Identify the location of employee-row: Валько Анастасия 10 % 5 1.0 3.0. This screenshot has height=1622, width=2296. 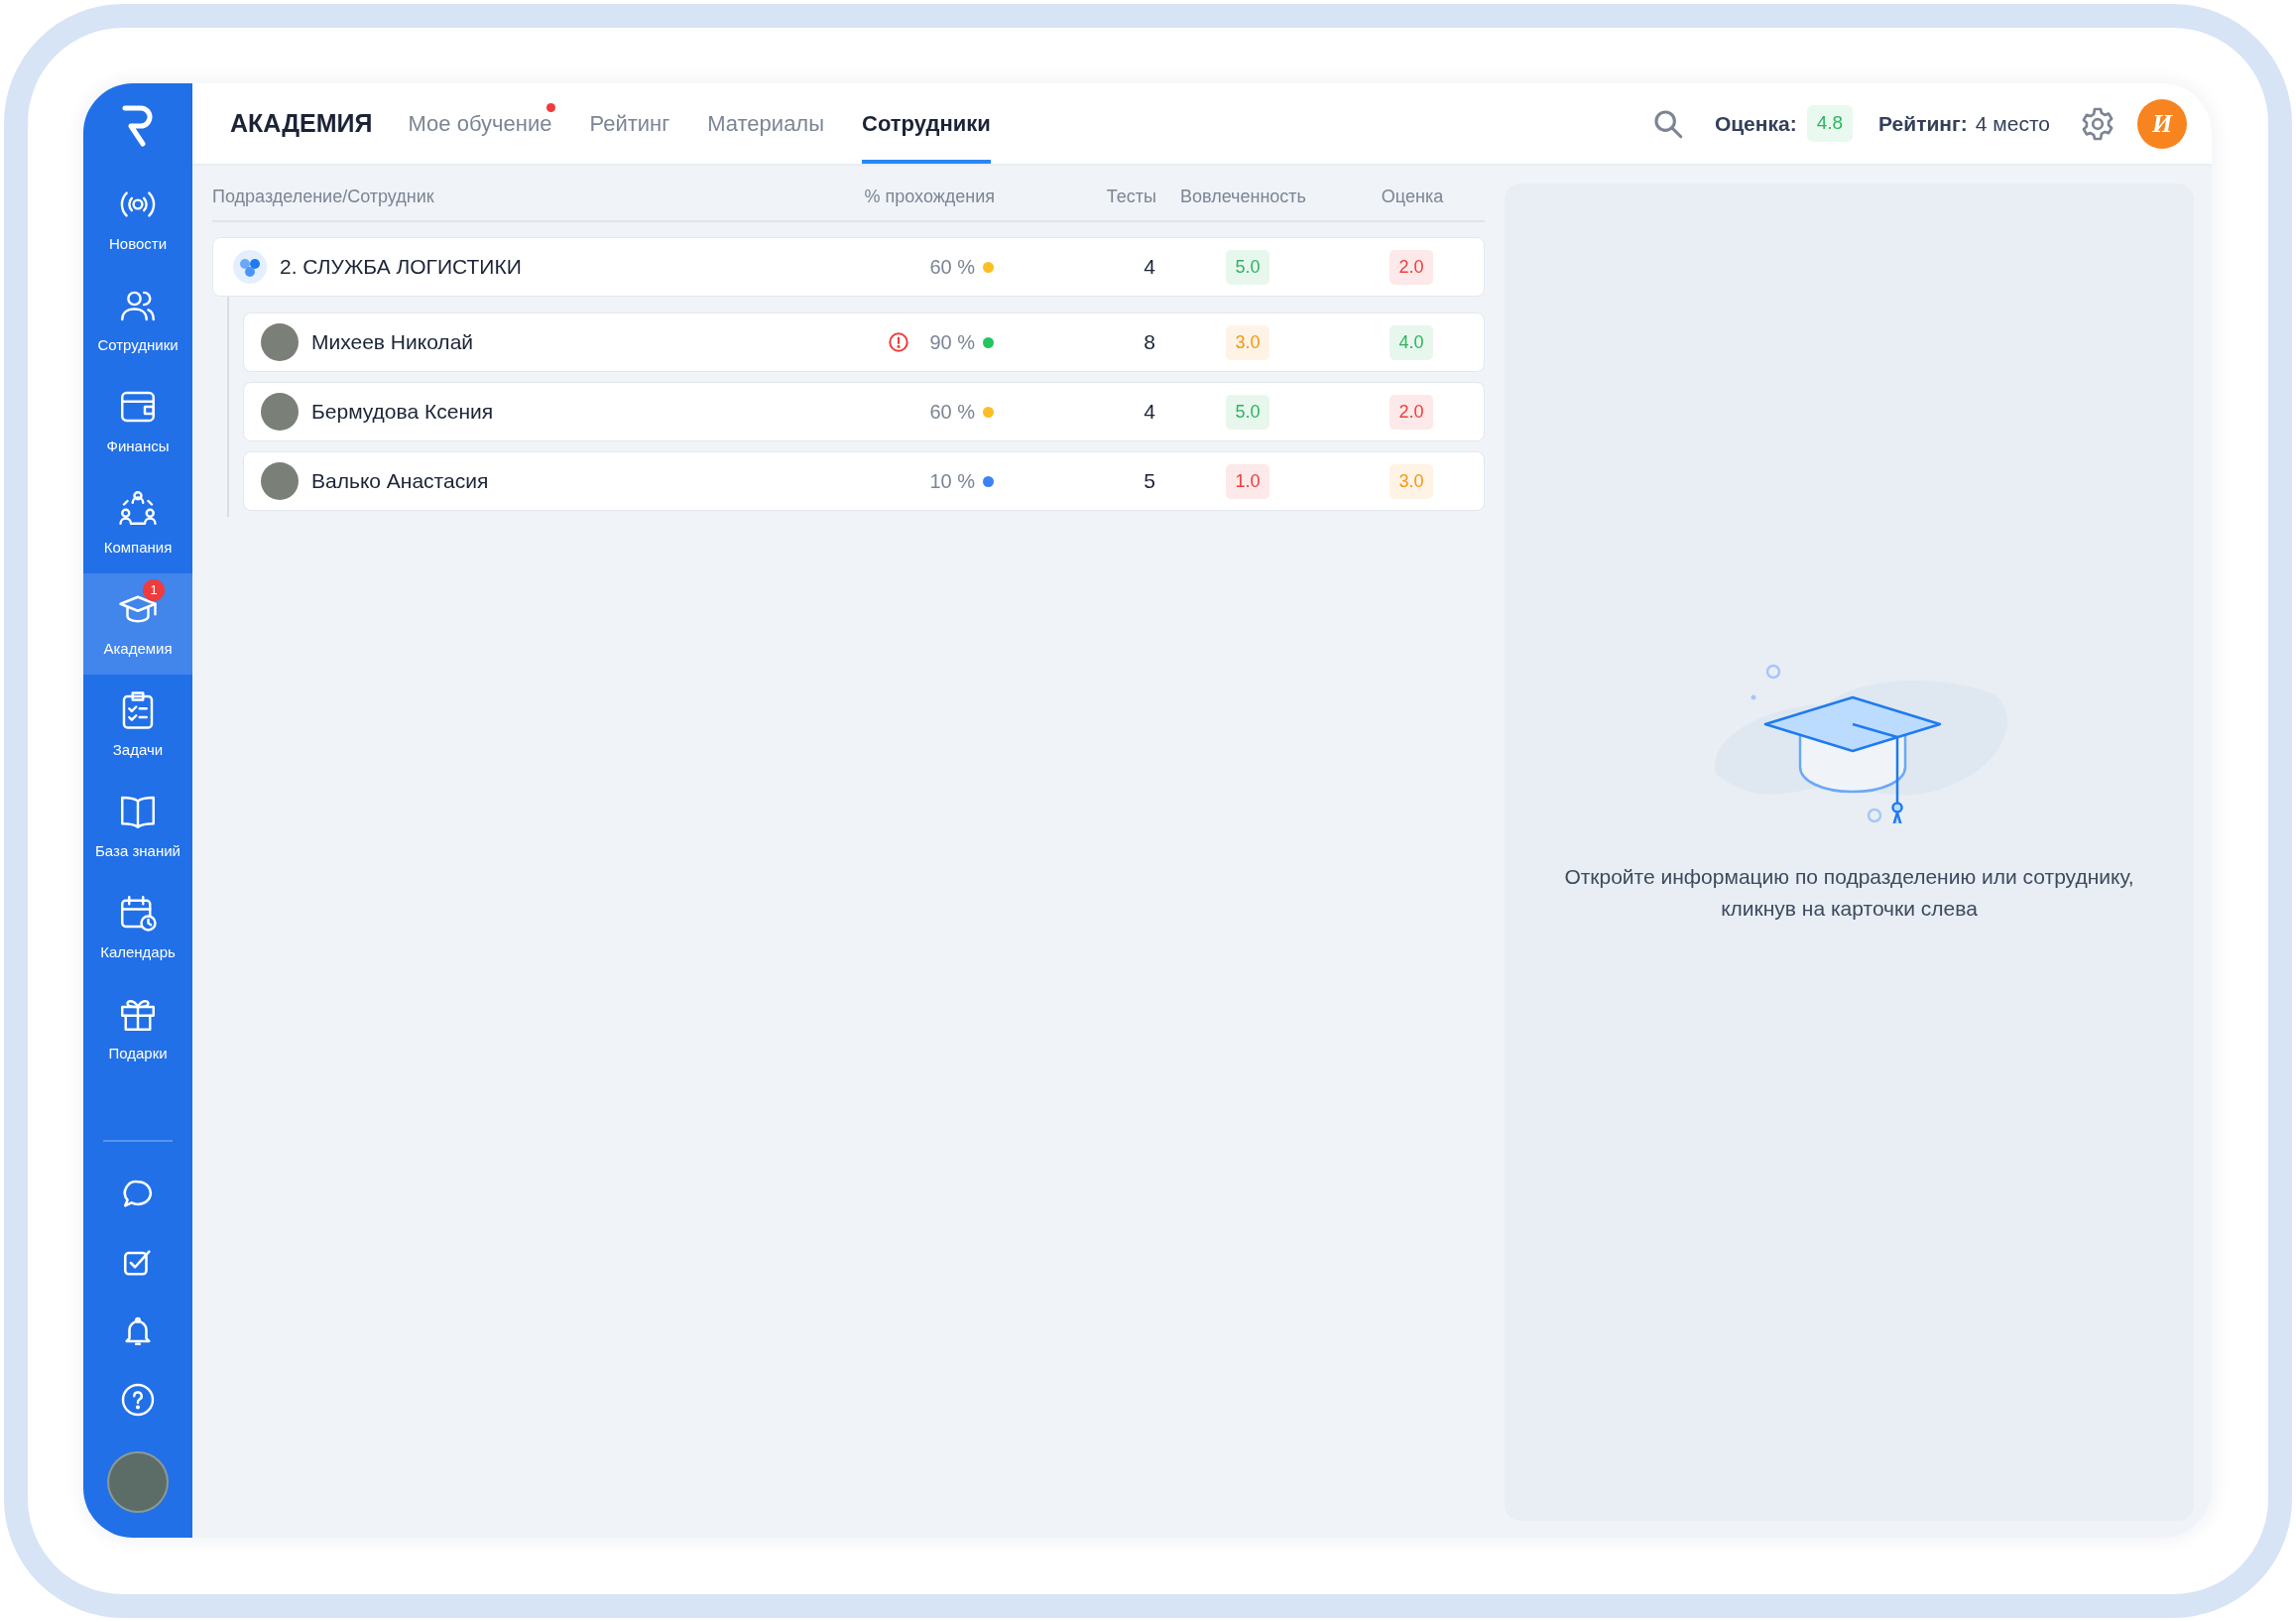
(864, 481).